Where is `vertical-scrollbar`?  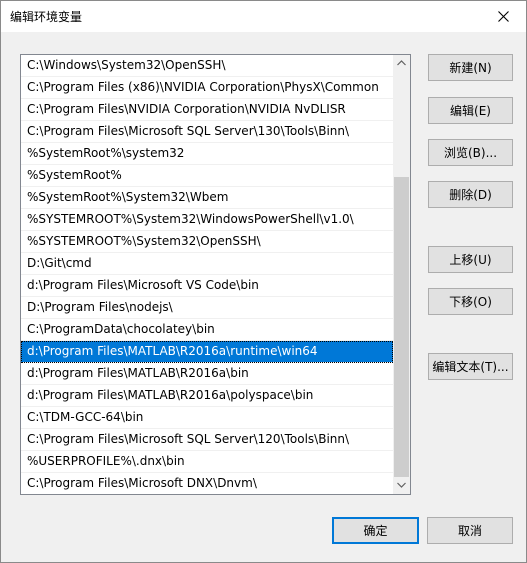
vertical-scrollbar is located at coordinates (401, 274).